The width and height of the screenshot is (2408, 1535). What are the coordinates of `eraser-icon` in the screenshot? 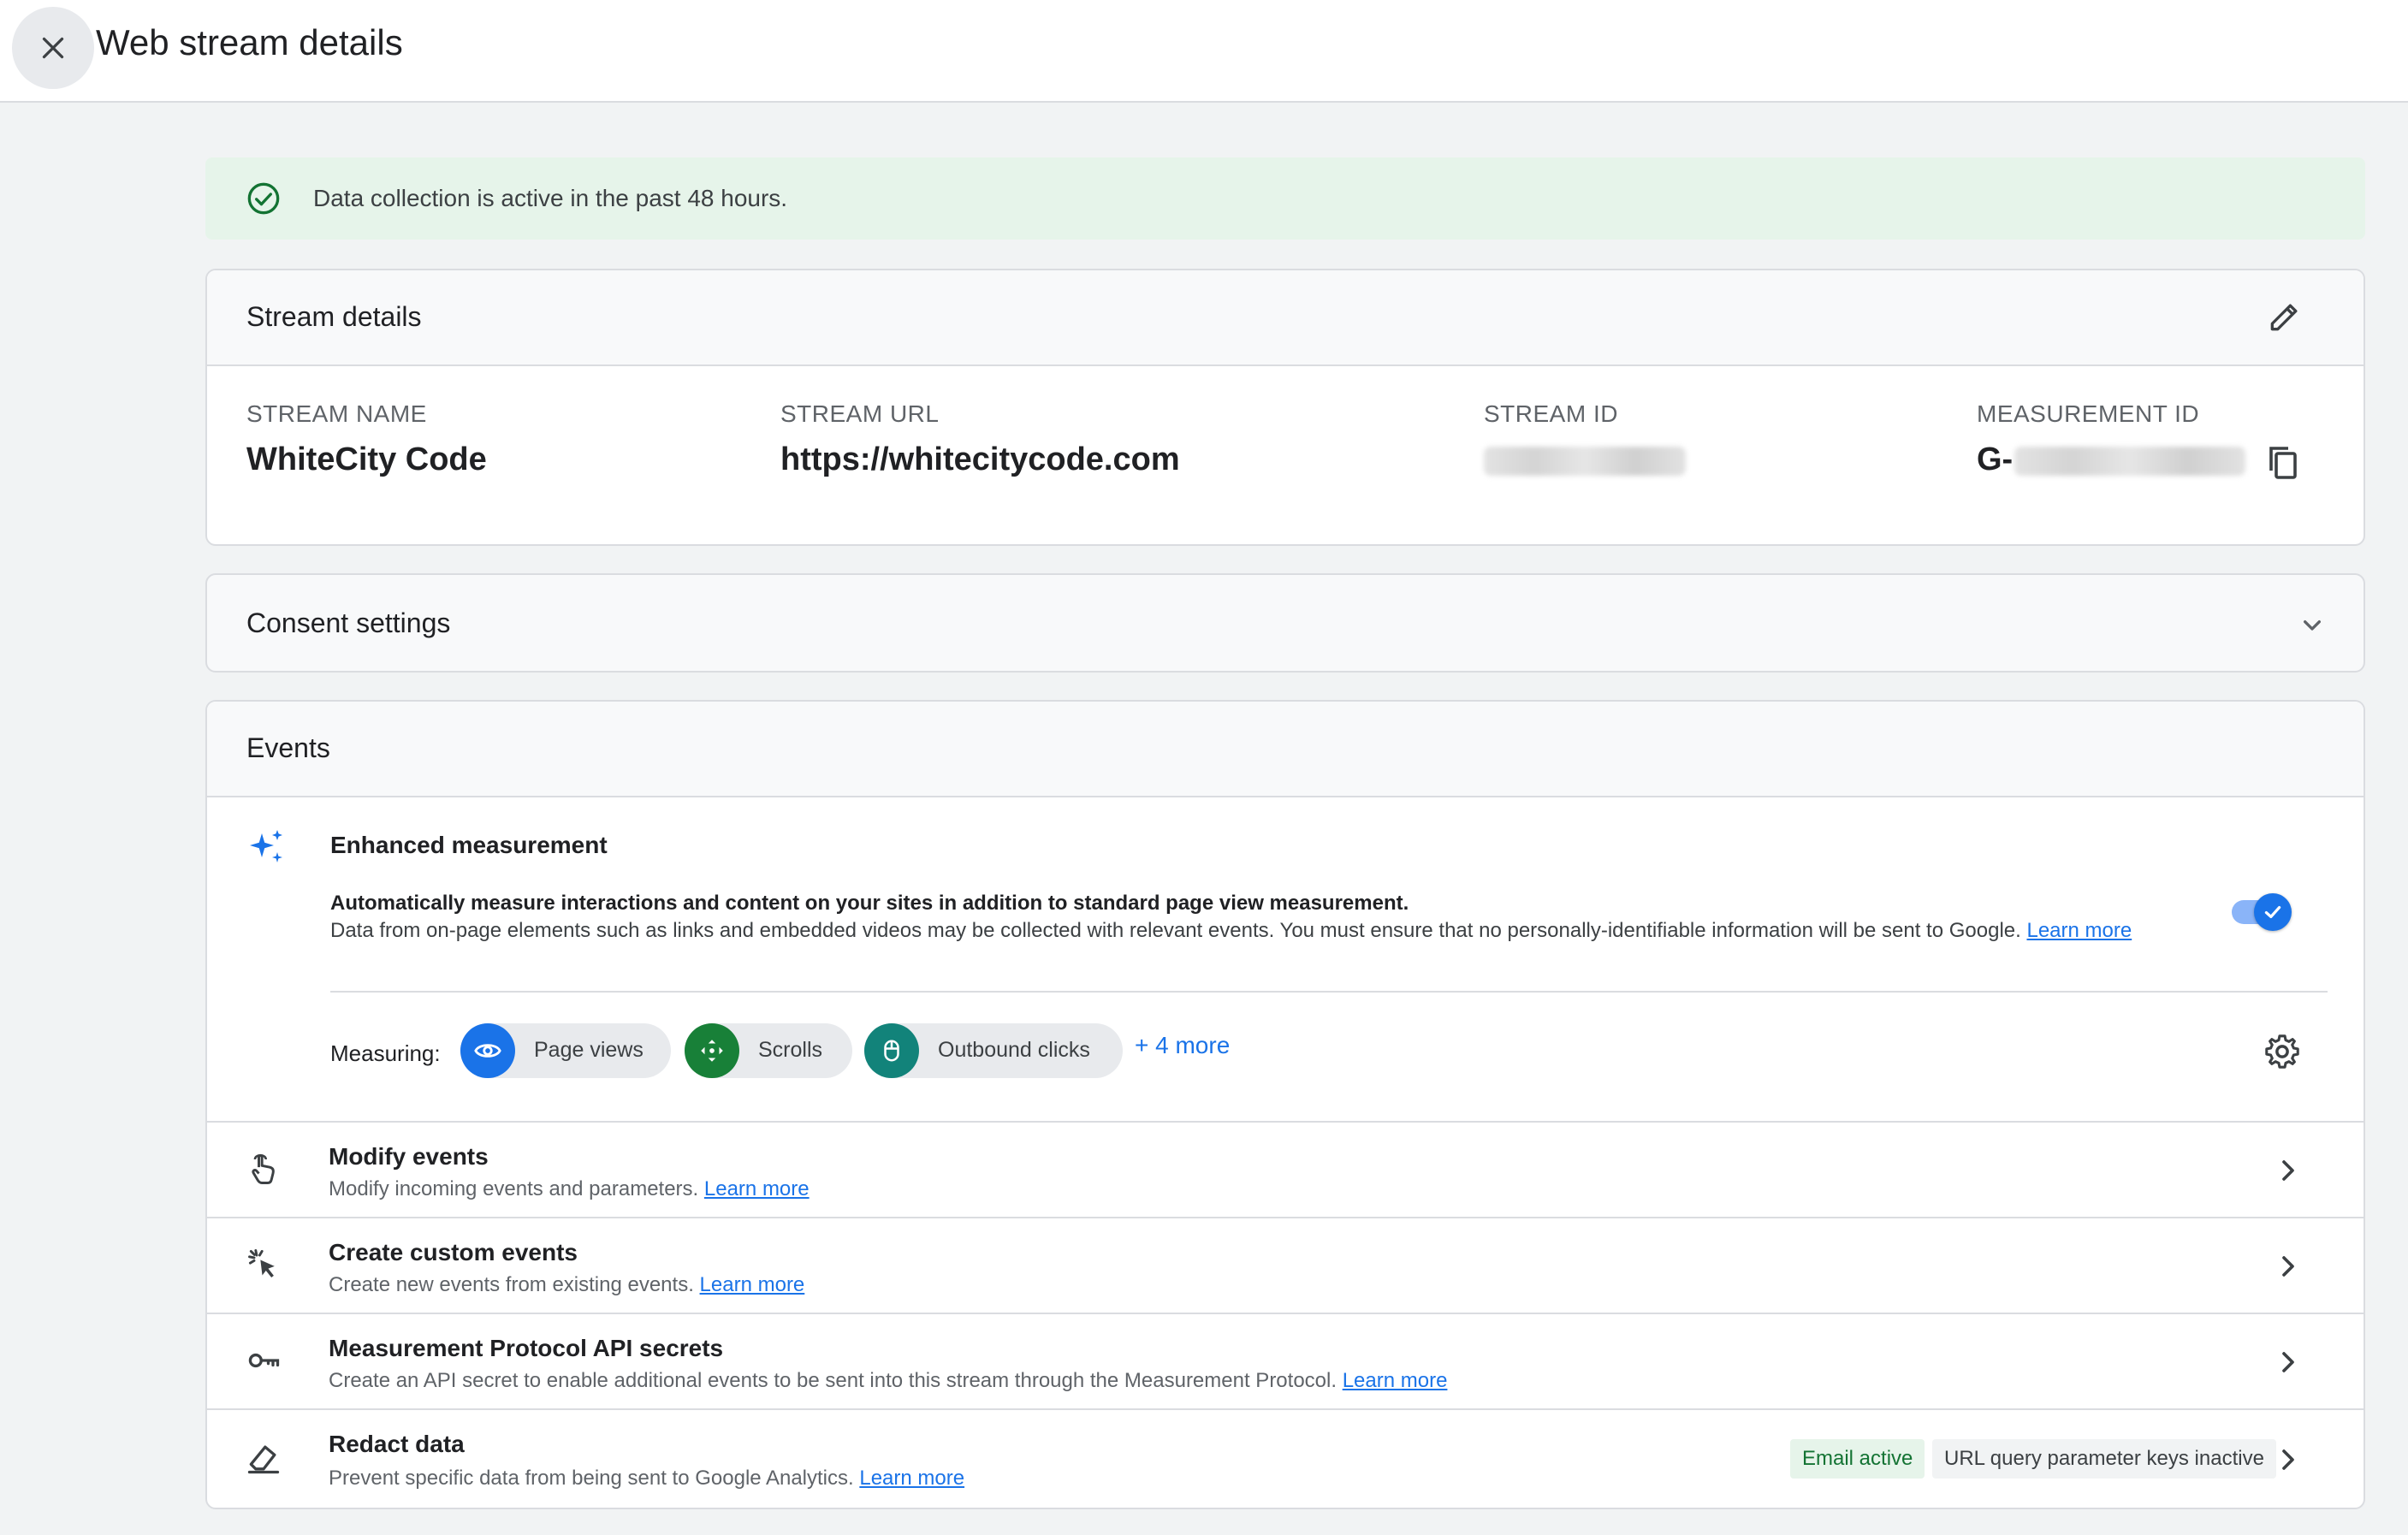 It's located at (264, 1459).